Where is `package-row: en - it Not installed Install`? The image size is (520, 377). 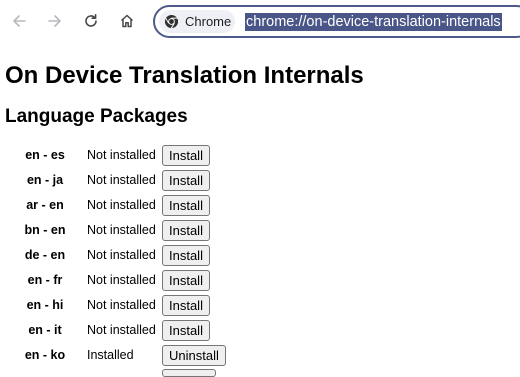
package-row: en - it Not installed Install is located at coordinates (130, 330).